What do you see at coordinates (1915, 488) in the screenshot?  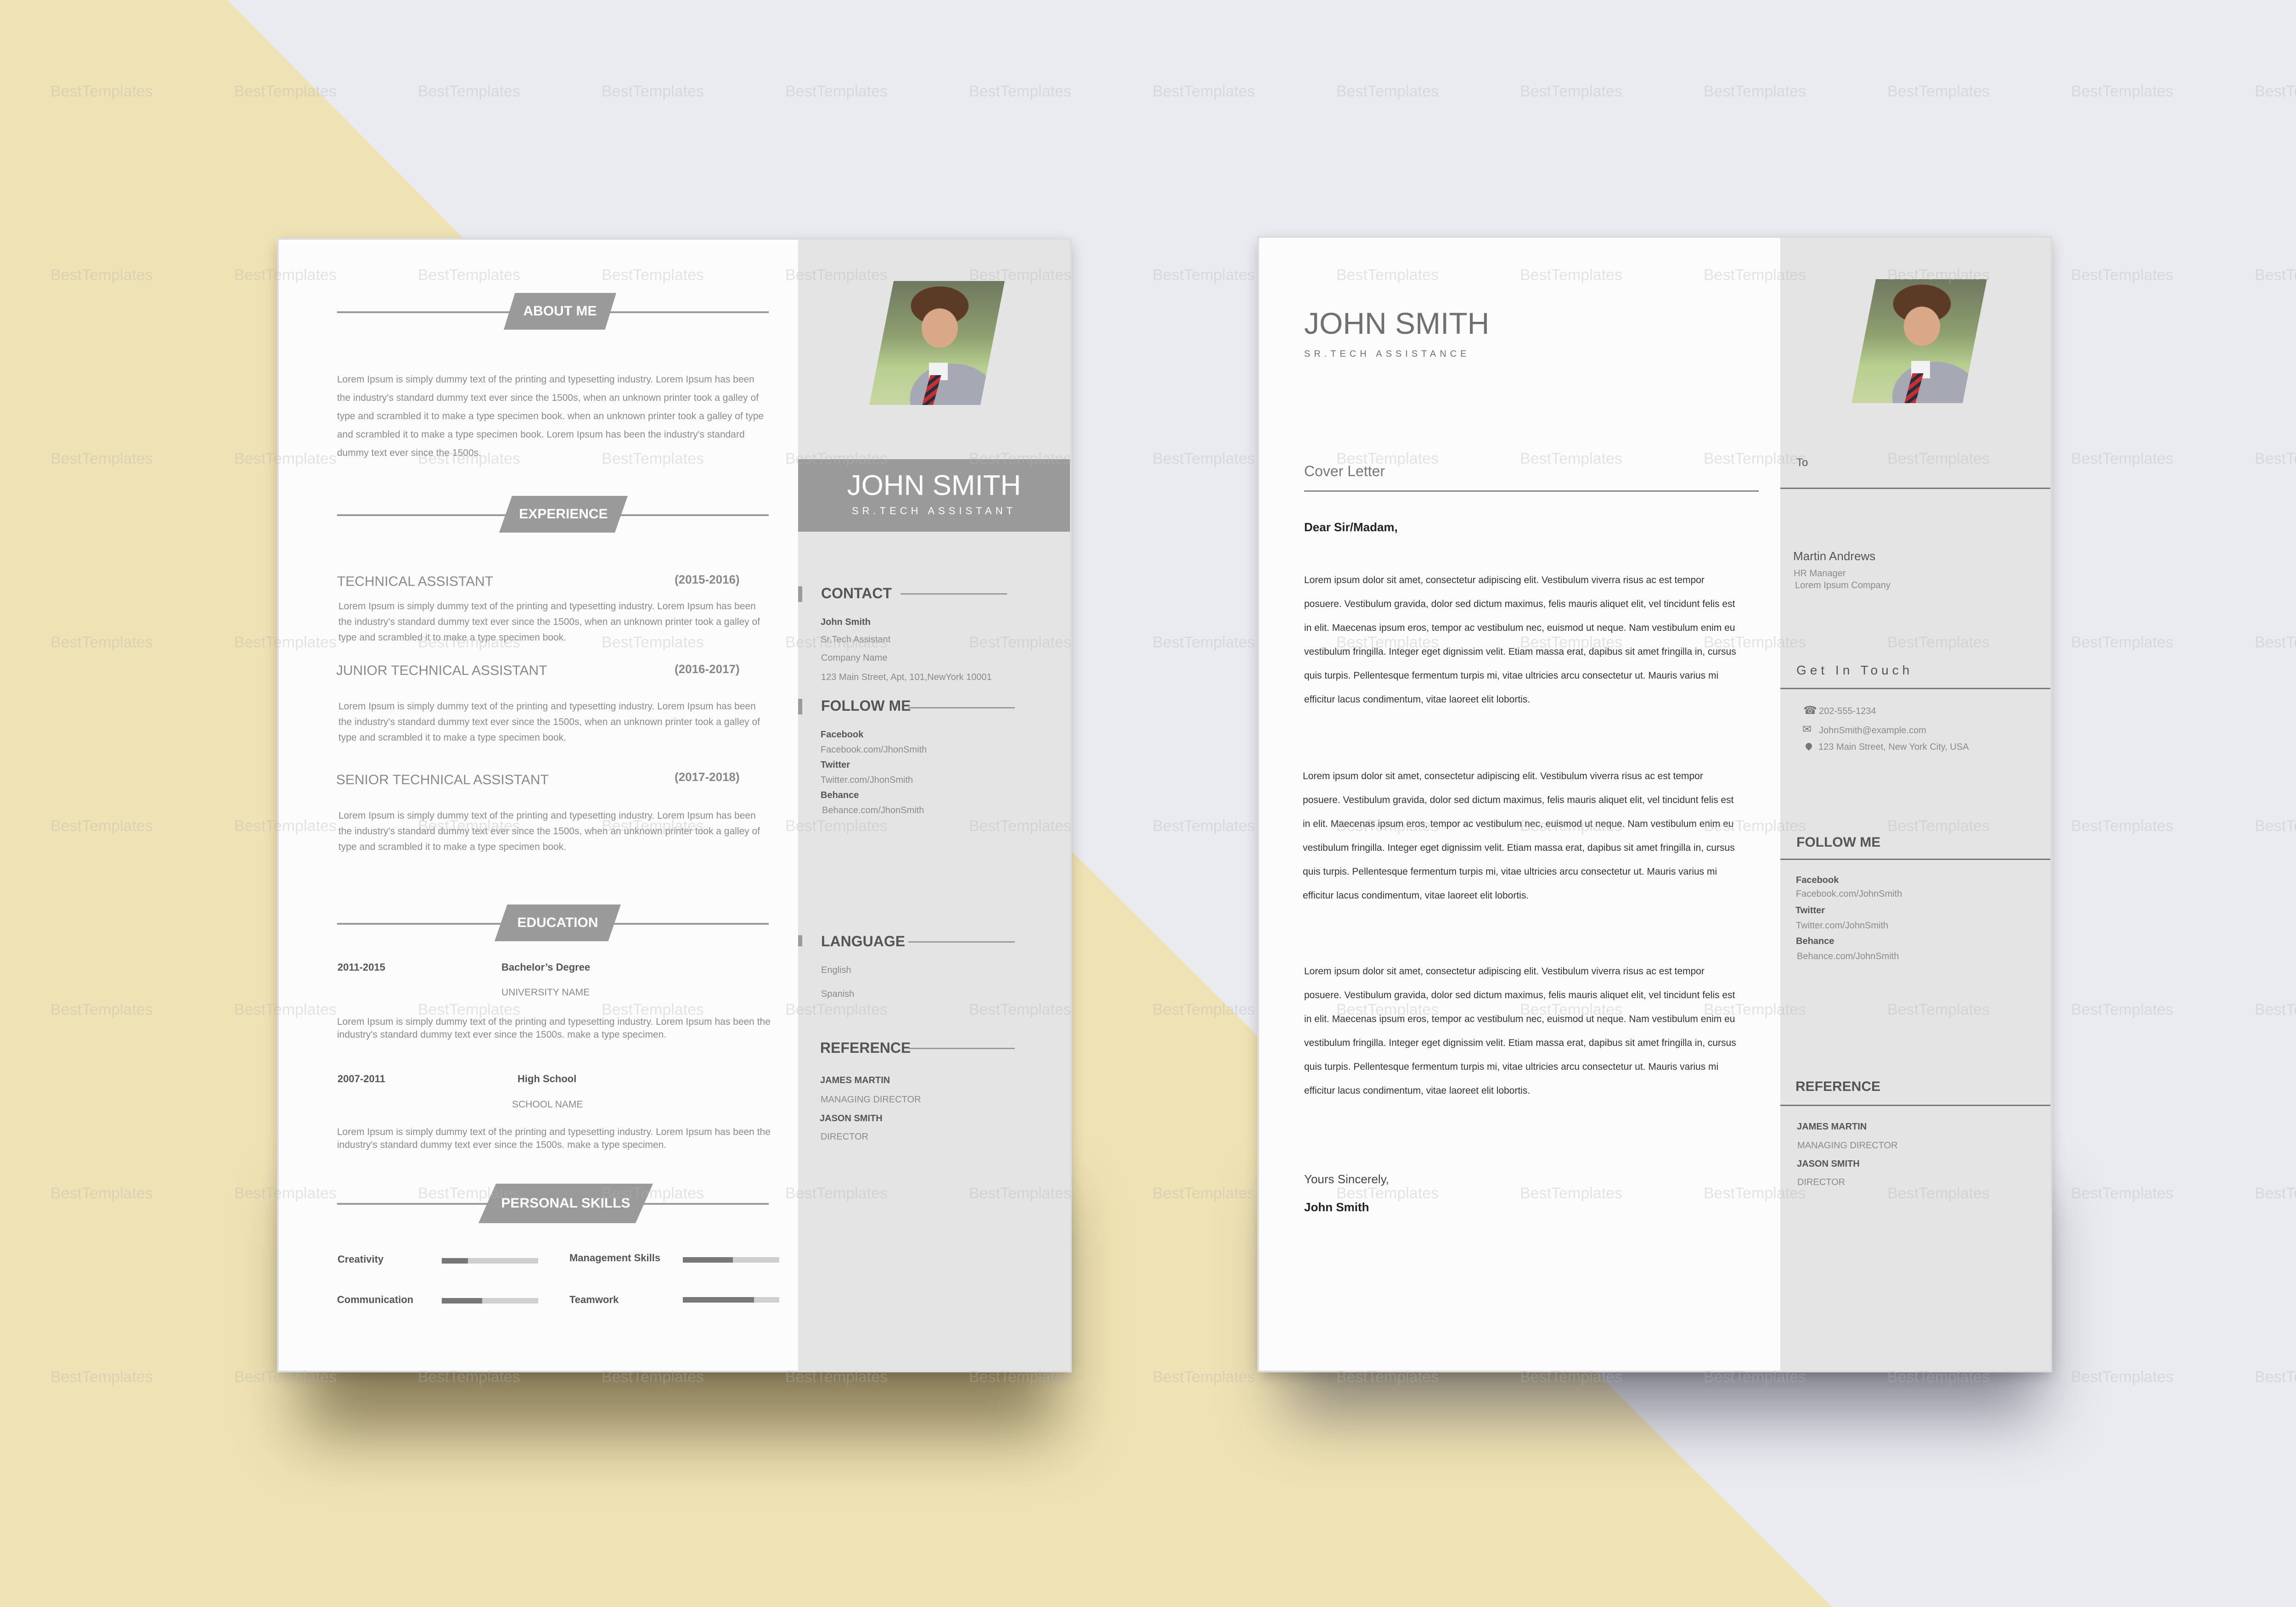 I see `to-divider` at bounding box center [1915, 488].